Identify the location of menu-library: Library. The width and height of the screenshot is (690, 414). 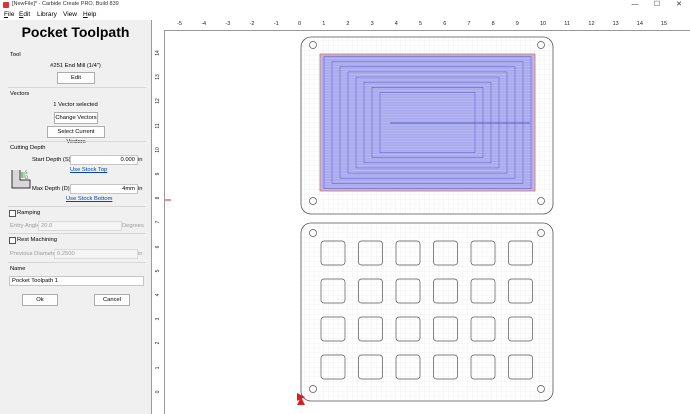
(47, 14).